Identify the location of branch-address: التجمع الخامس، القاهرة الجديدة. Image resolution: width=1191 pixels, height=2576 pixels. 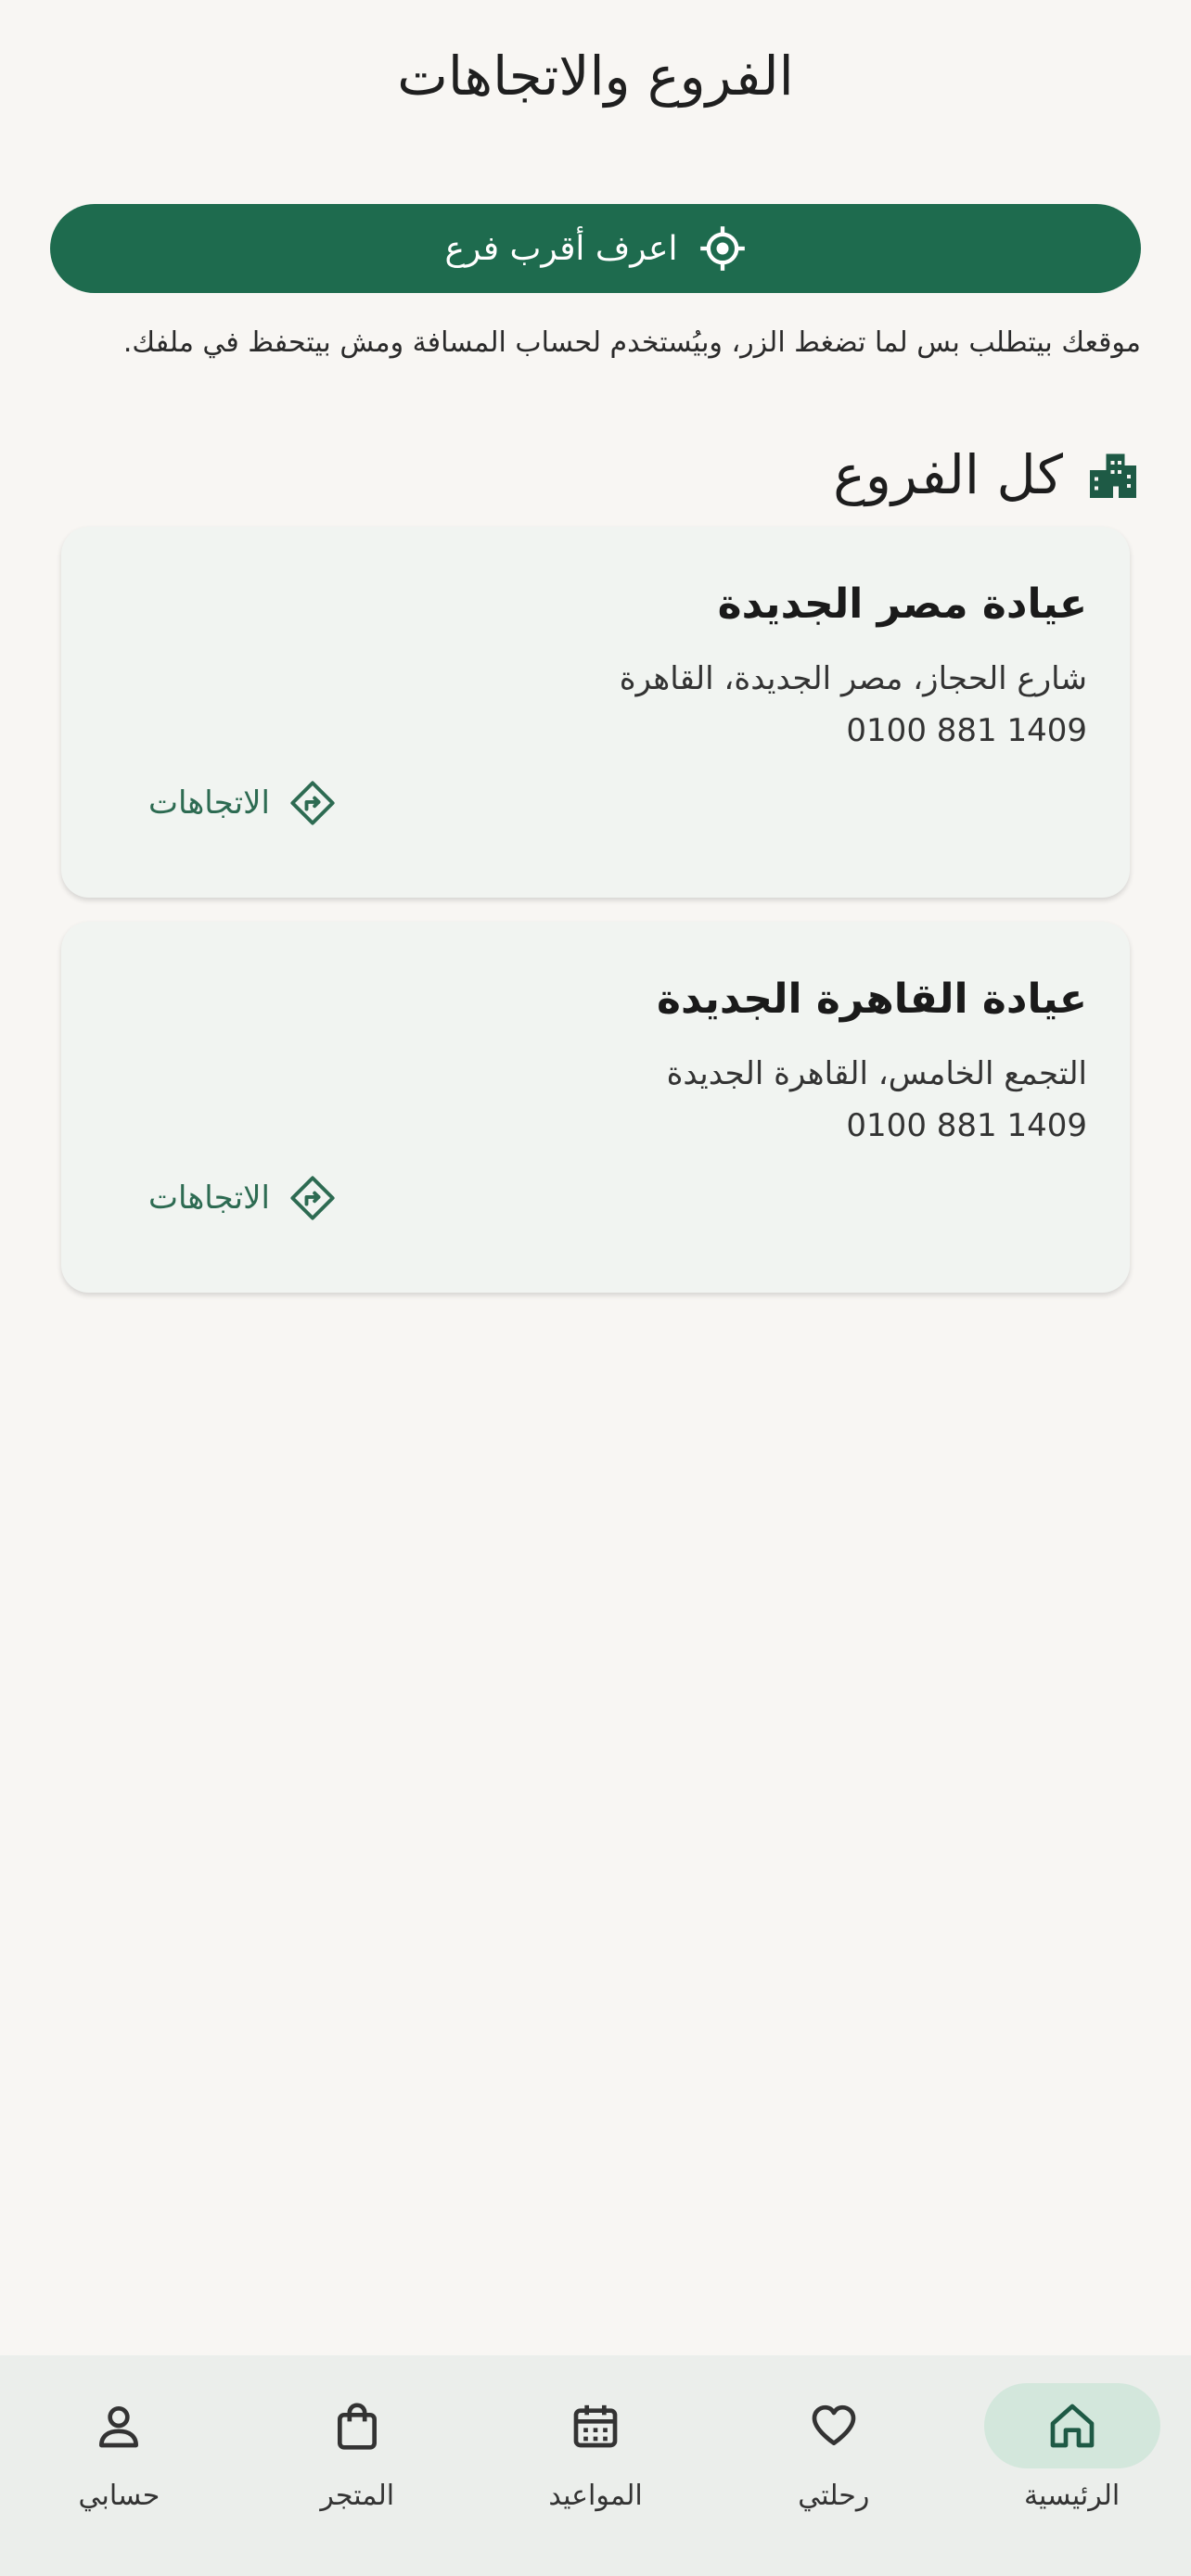
(876, 1073).